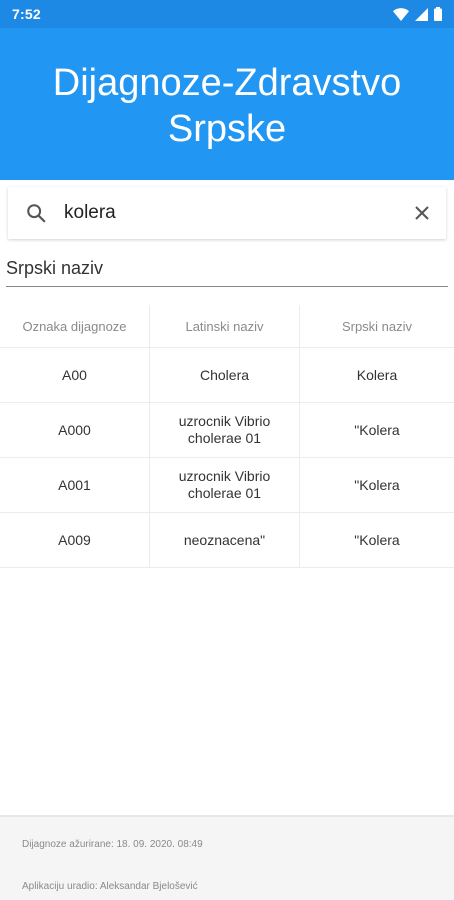 This screenshot has width=454, height=900. I want to click on signal-icon, so click(421, 14).